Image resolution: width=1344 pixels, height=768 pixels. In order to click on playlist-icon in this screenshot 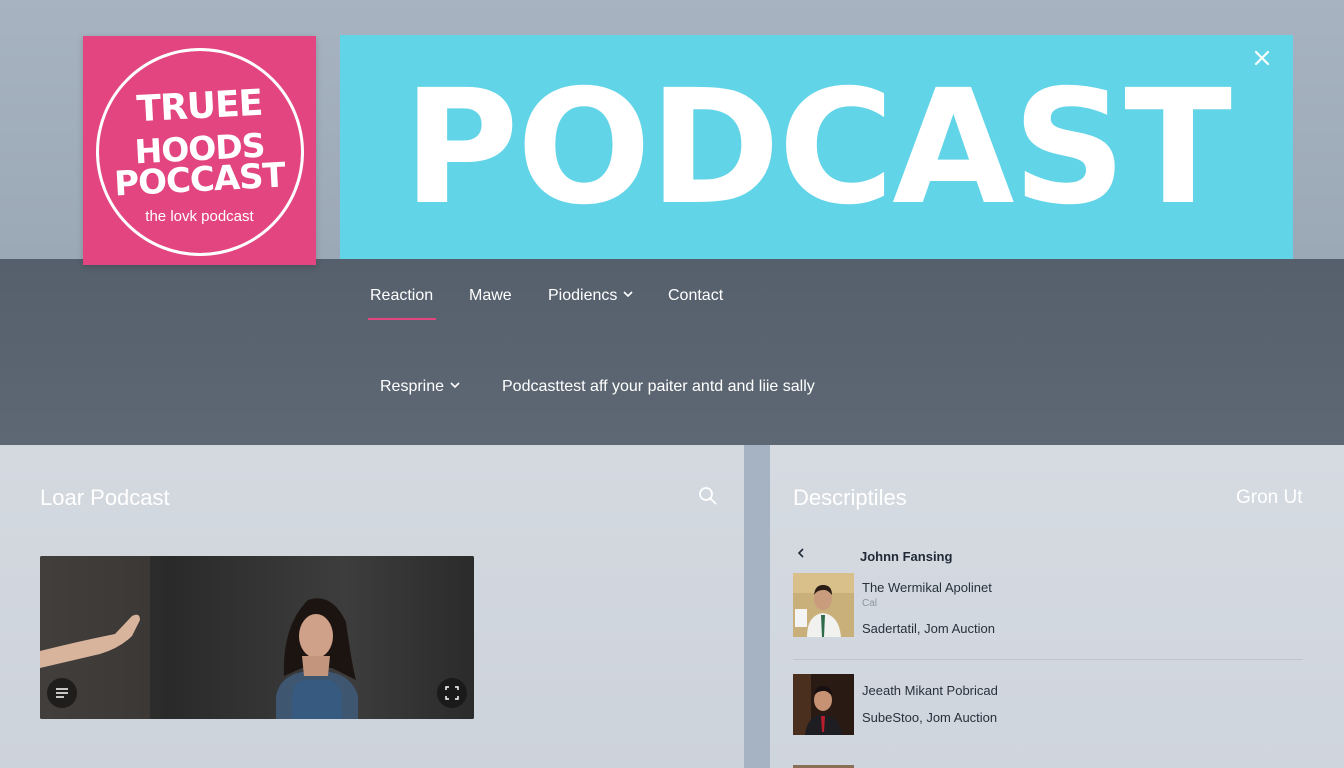, I will do `click(62, 693)`.